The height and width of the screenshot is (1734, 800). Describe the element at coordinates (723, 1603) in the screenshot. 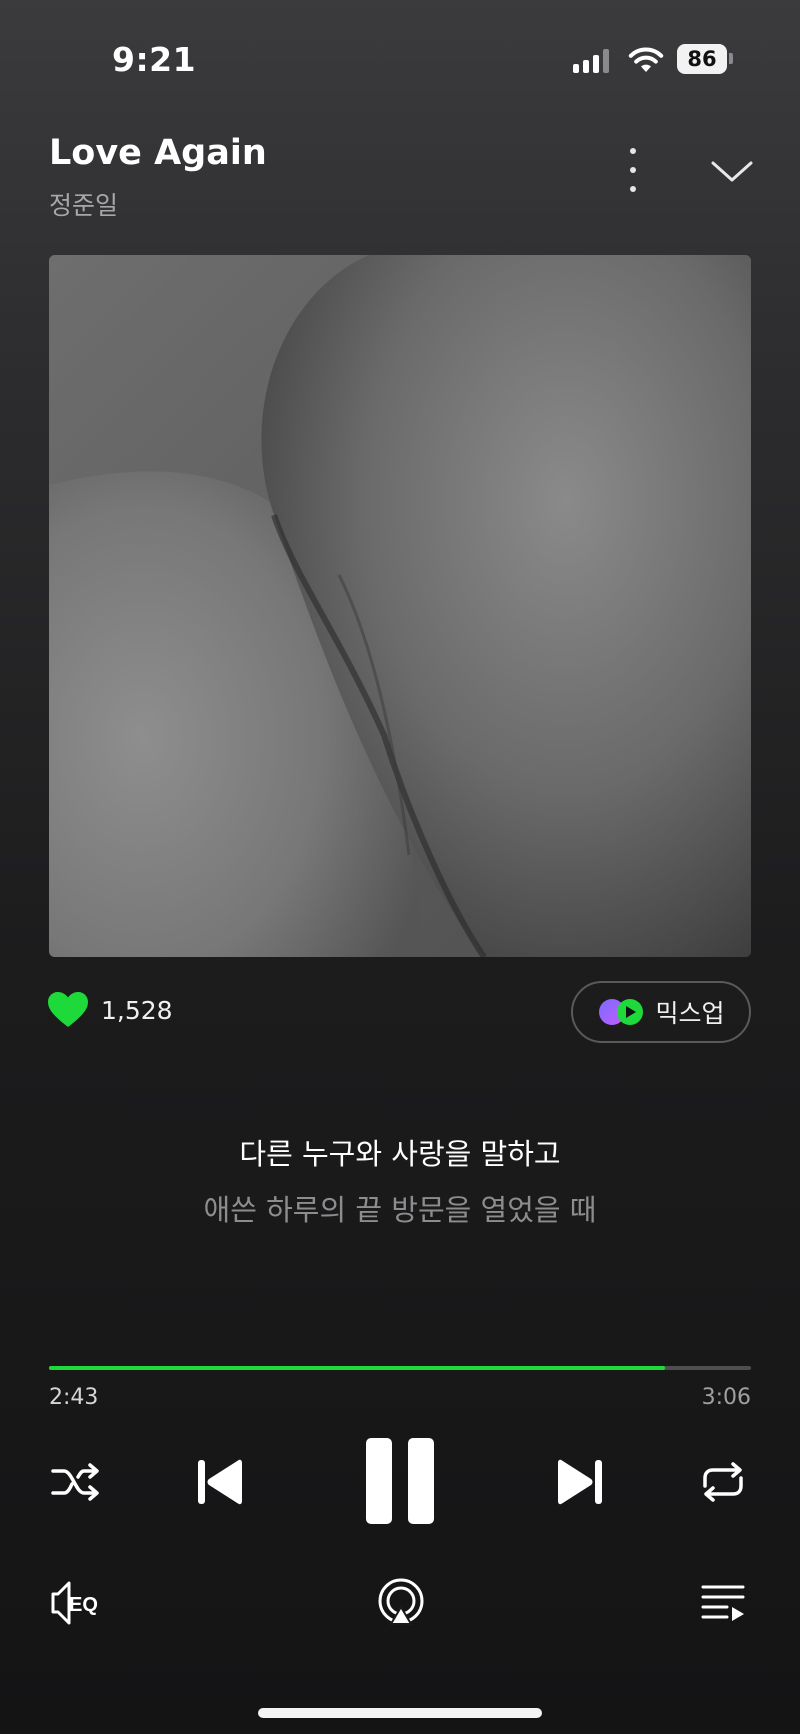

I see `playlist-icon` at that location.